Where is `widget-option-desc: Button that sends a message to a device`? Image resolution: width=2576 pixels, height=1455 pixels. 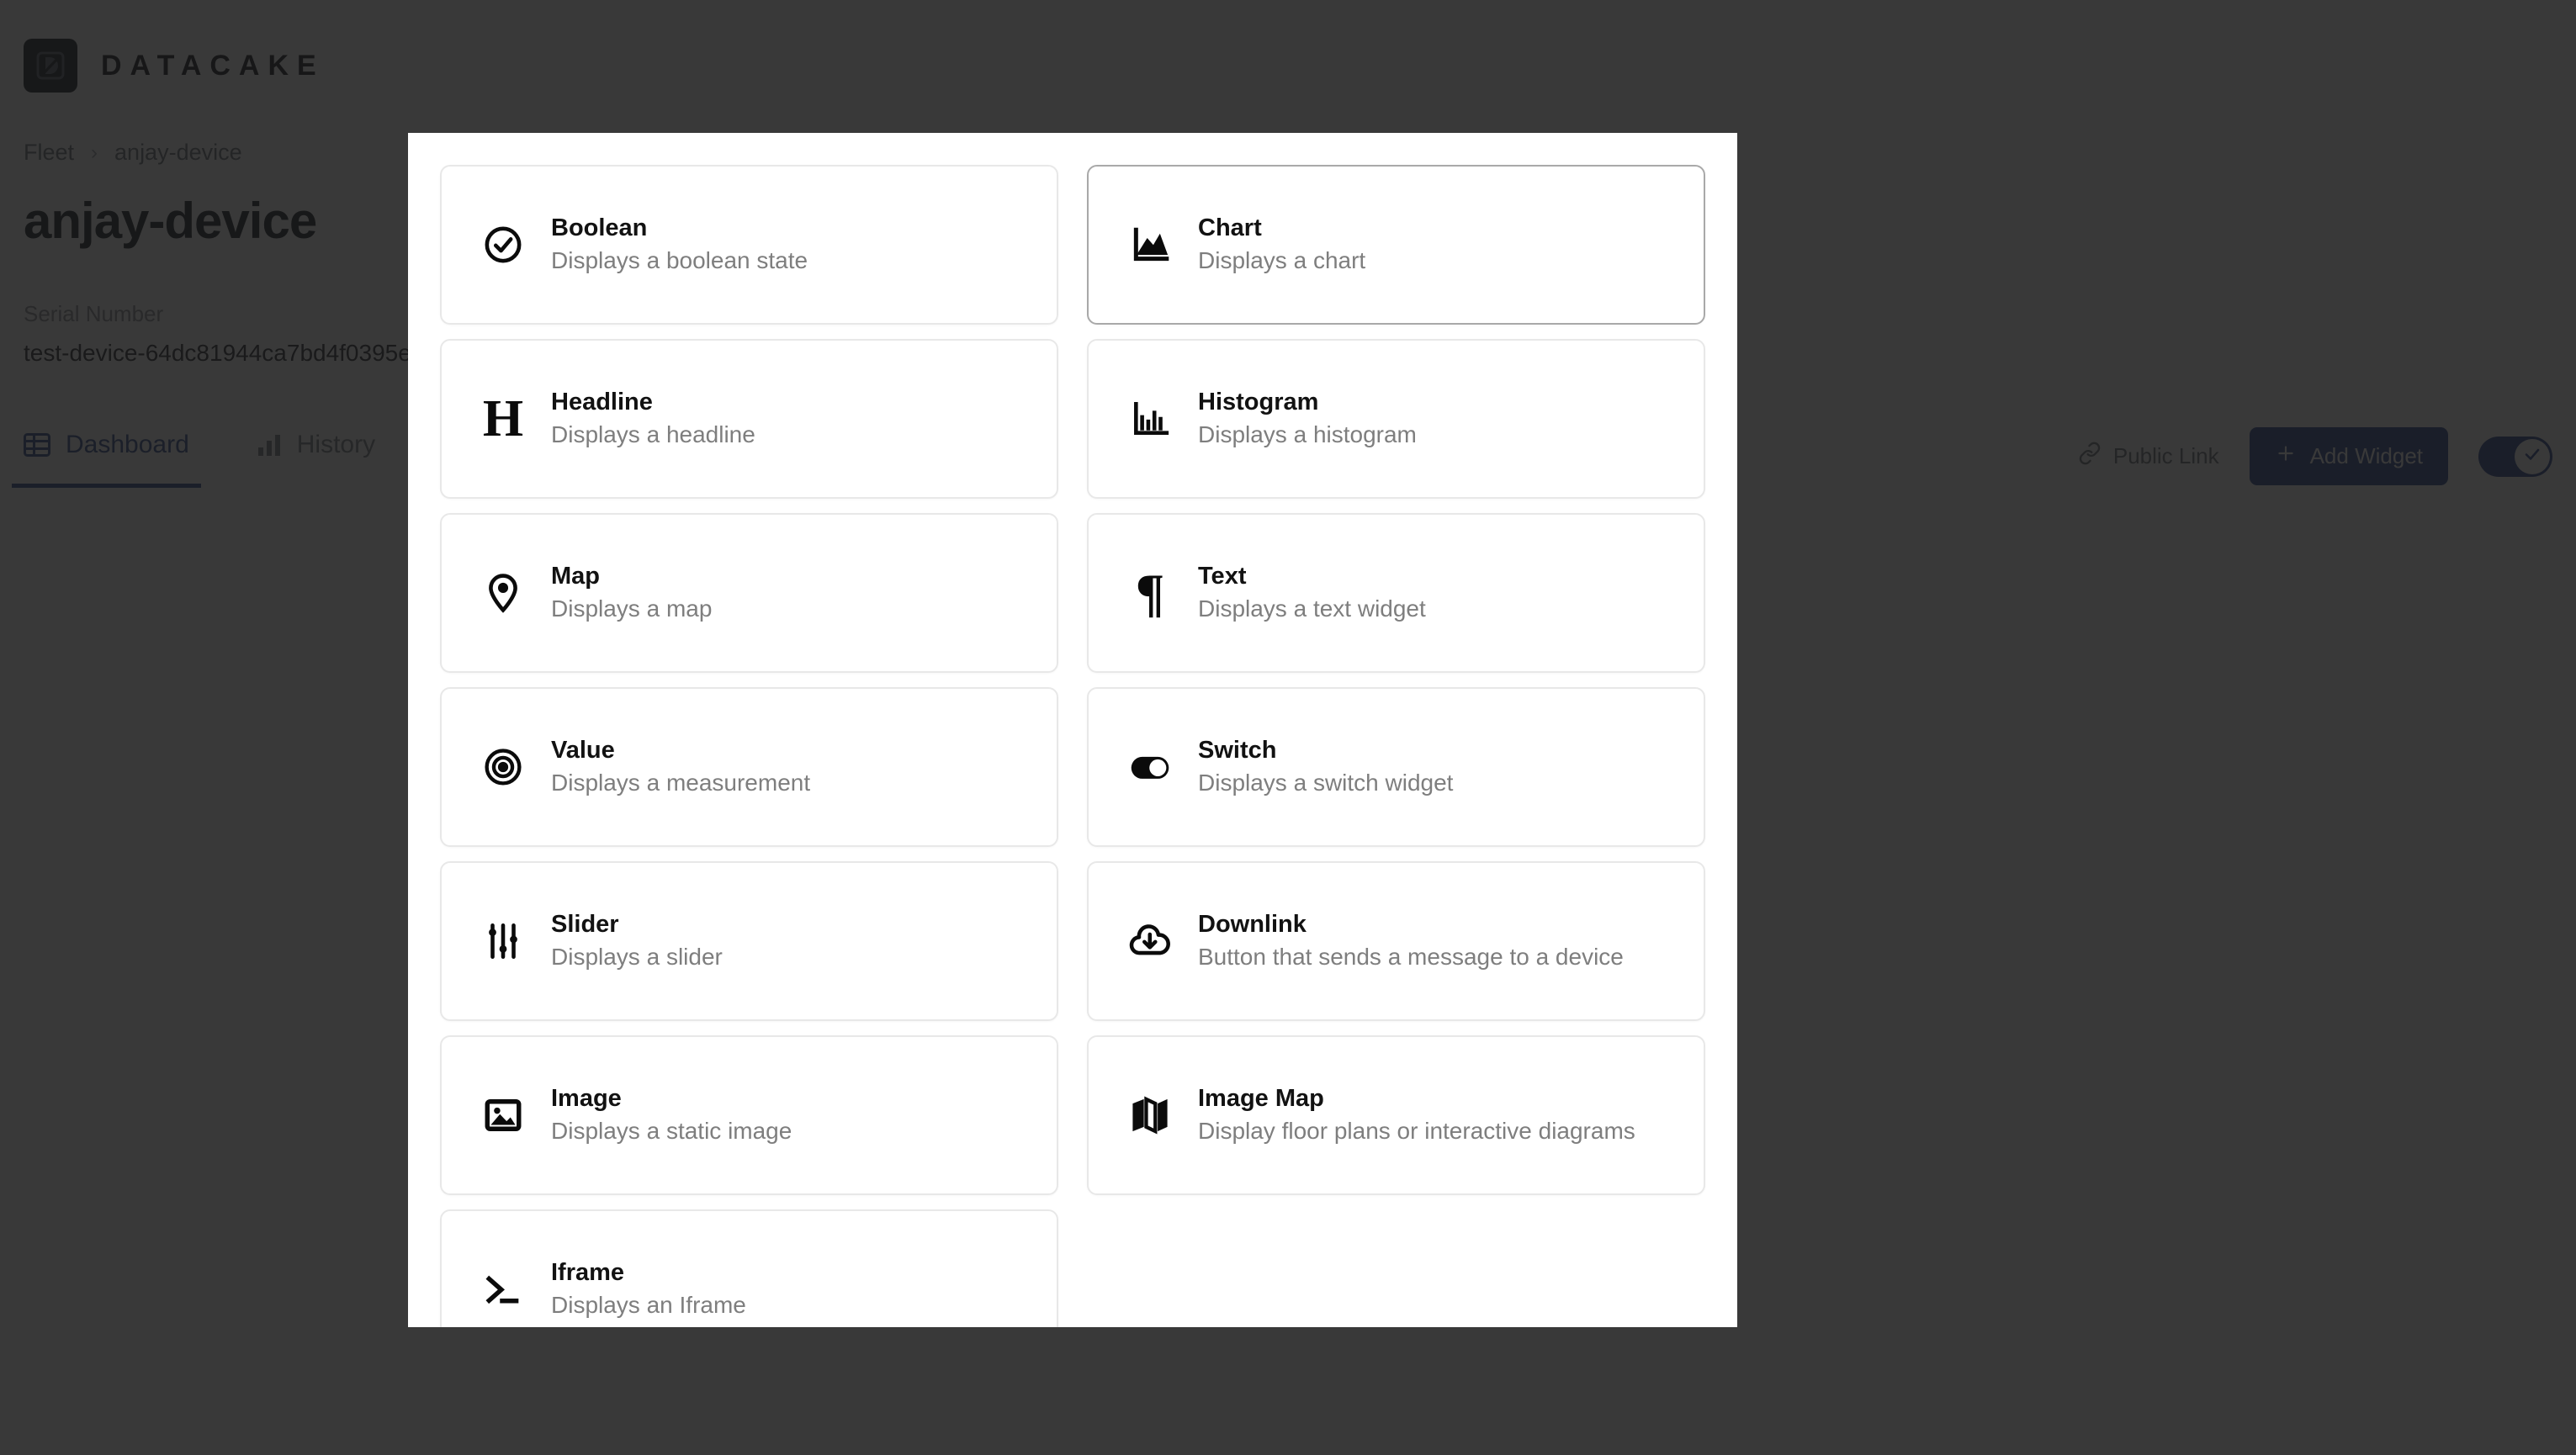
widget-option-desc: Button that sends a message to a device is located at coordinates (1411, 957).